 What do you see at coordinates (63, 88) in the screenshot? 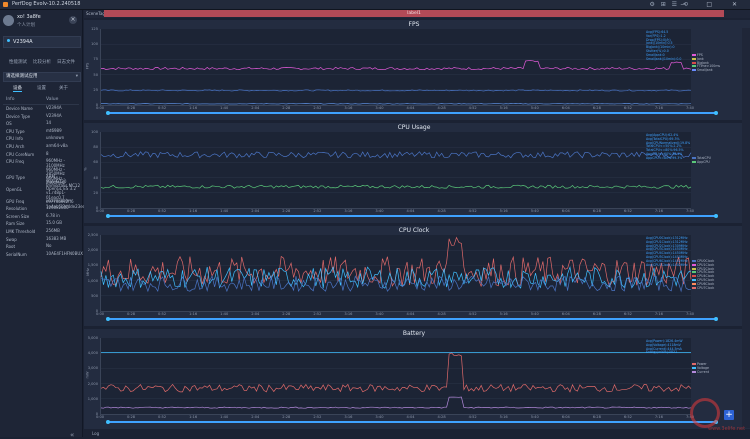
I see `tab-about: 关于` at bounding box center [63, 88].